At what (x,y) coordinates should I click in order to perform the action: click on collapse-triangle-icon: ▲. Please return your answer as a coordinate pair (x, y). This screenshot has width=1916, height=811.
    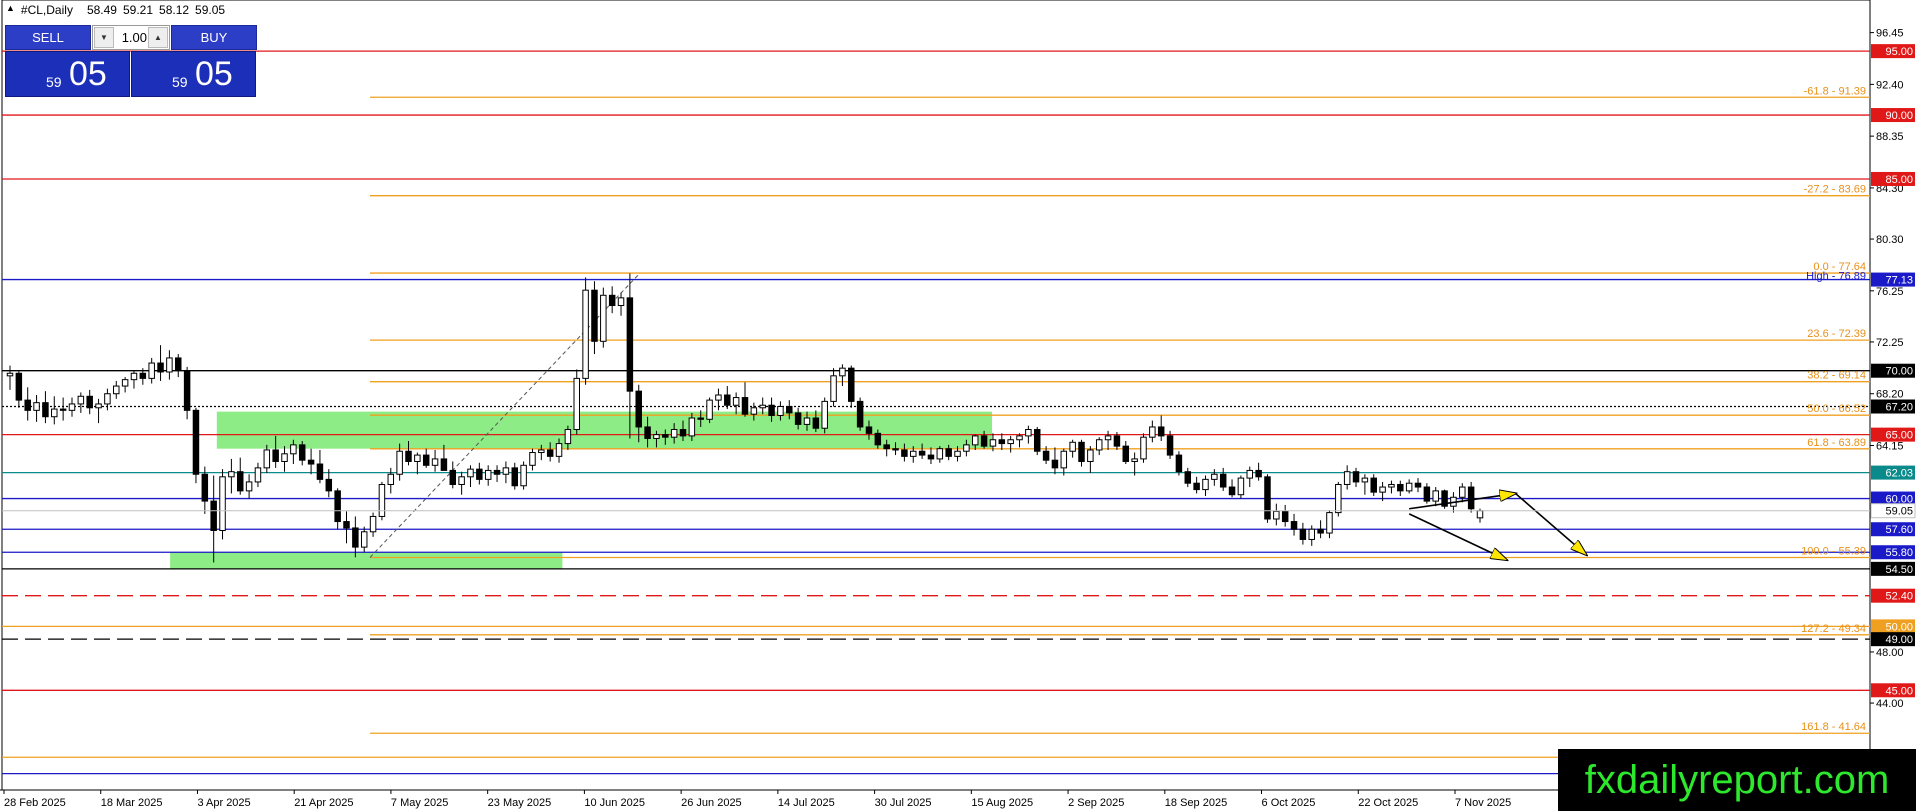
    Looking at the image, I should click on (10, 10).